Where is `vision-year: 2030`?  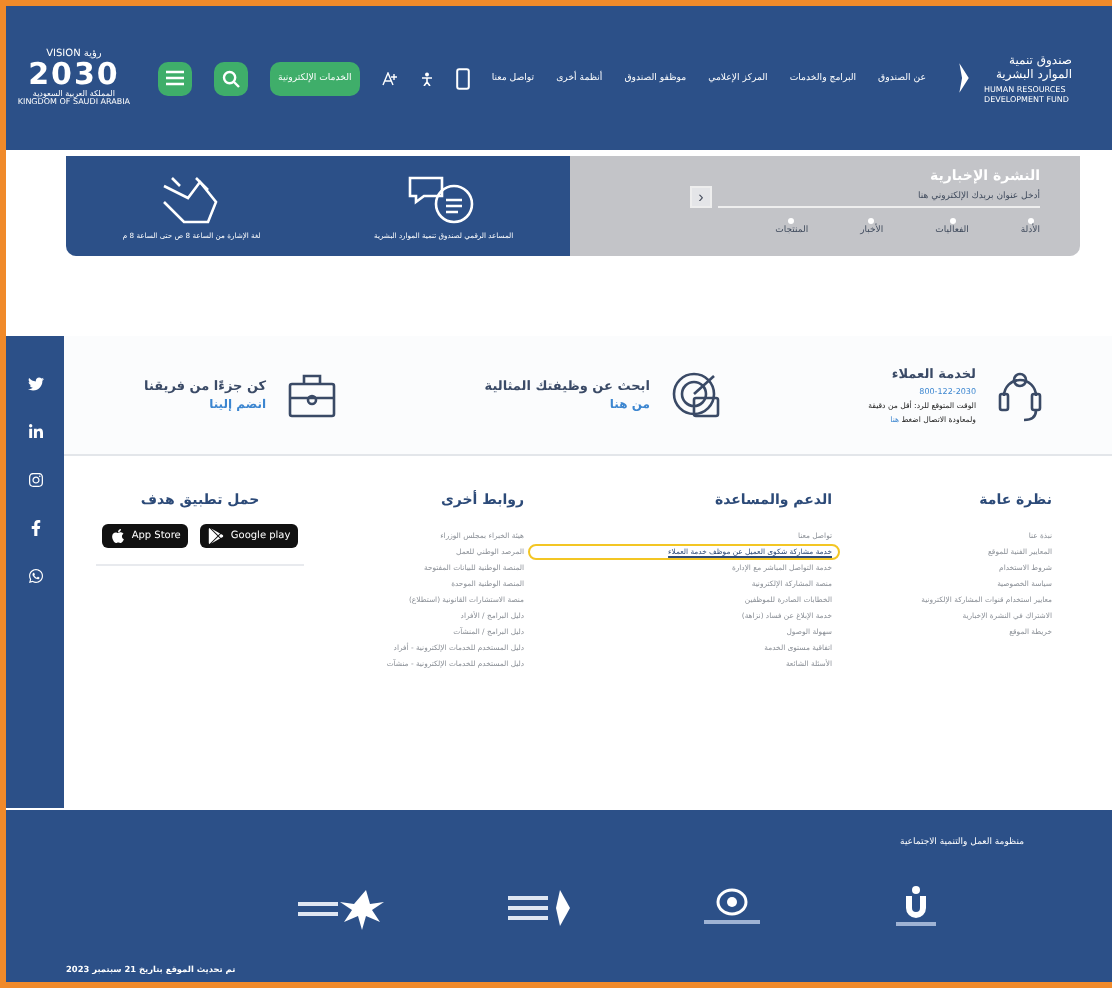 vision-year: 2030 is located at coordinates (74, 75).